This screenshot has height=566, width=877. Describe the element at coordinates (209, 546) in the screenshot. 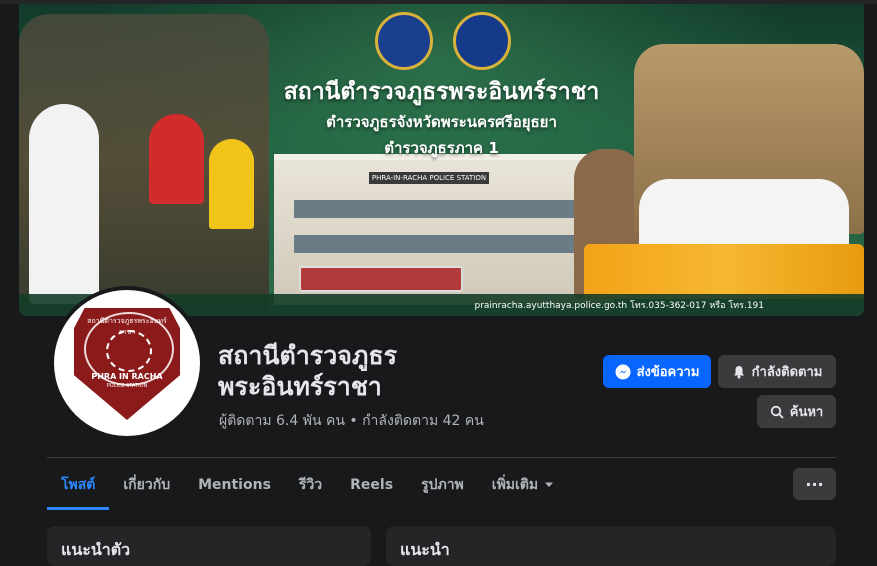

I see `intro-card: แนะนำตัว` at that location.